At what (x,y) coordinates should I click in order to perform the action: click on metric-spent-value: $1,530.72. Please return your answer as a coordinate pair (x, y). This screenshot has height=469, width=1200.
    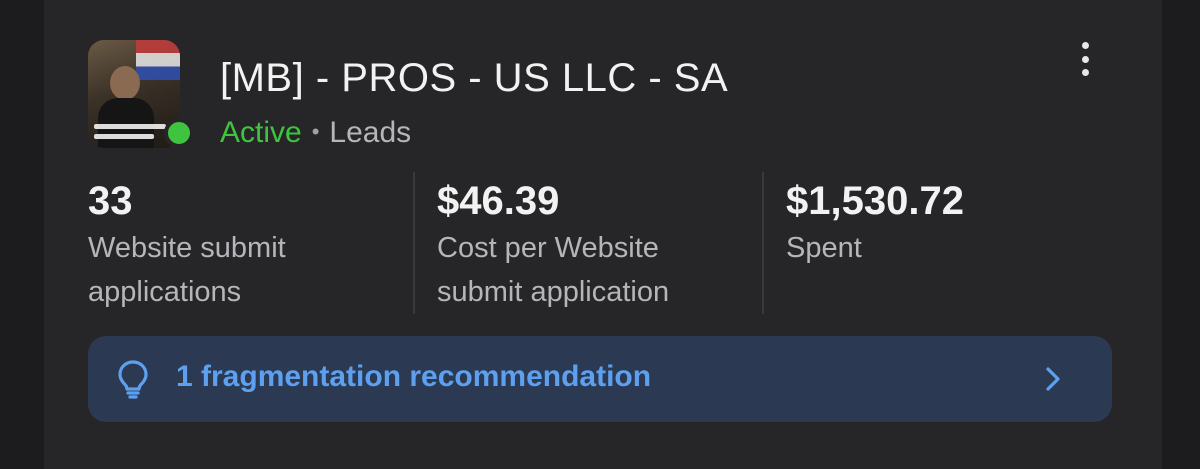
    Looking at the image, I should click on (875, 201).